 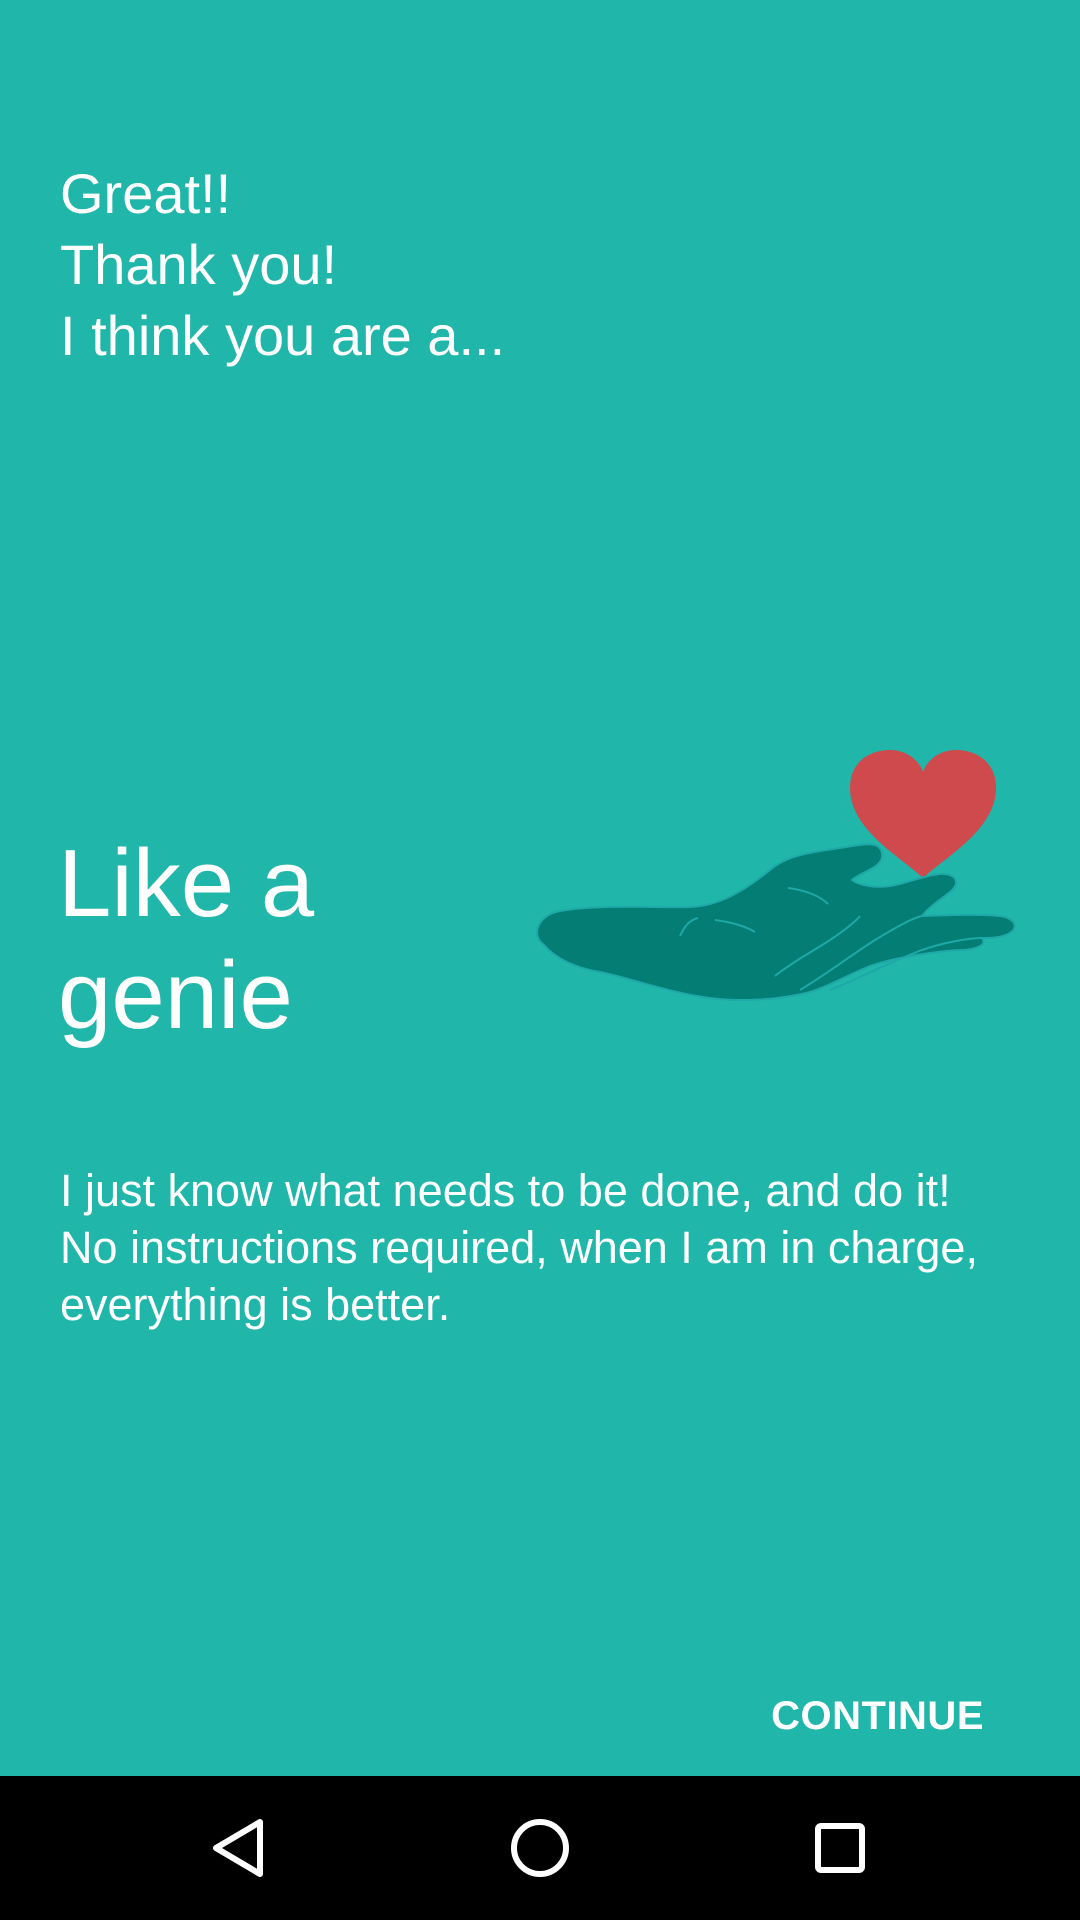 I want to click on recents-button, so click(x=840, y=1848).